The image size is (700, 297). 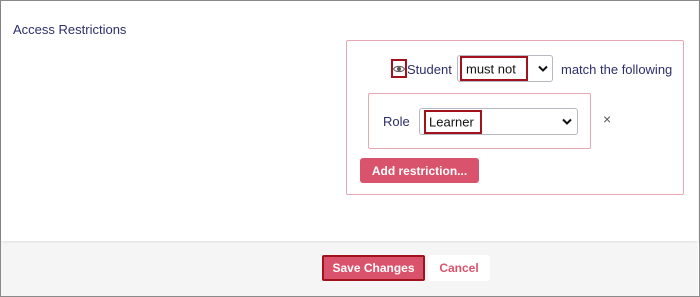 What do you see at coordinates (459, 268) in the screenshot?
I see `cancel-button: Cancel` at bounding box center [459, 268].